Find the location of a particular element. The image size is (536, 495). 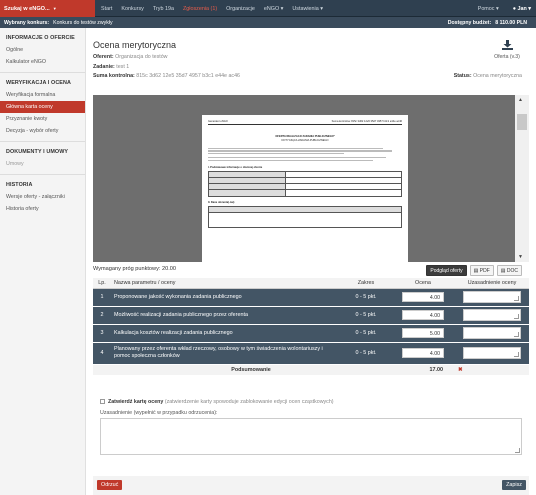

offerer-value: Organizacja do testów is located at coordinates (141, 57).